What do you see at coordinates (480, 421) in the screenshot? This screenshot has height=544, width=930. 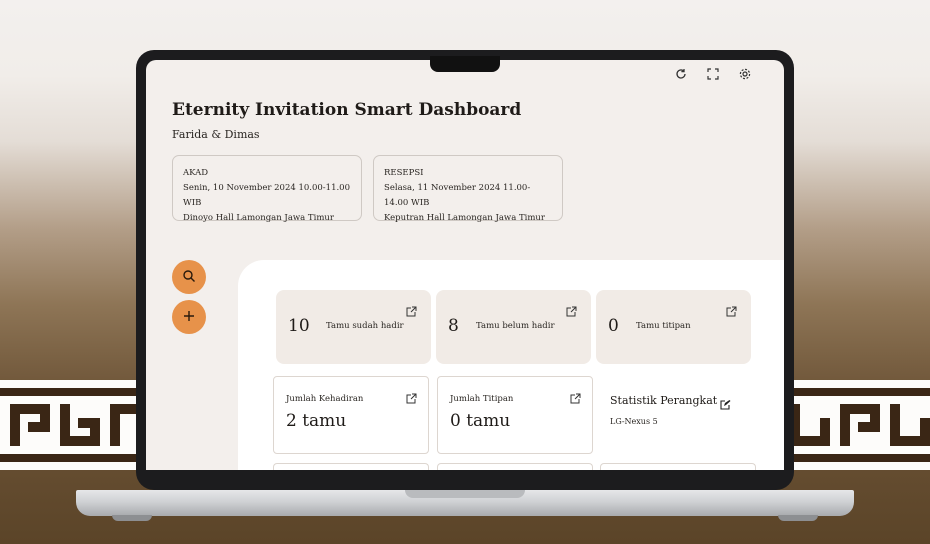 I see `card-value: 0 tamu` at bounding box center [480, 421].